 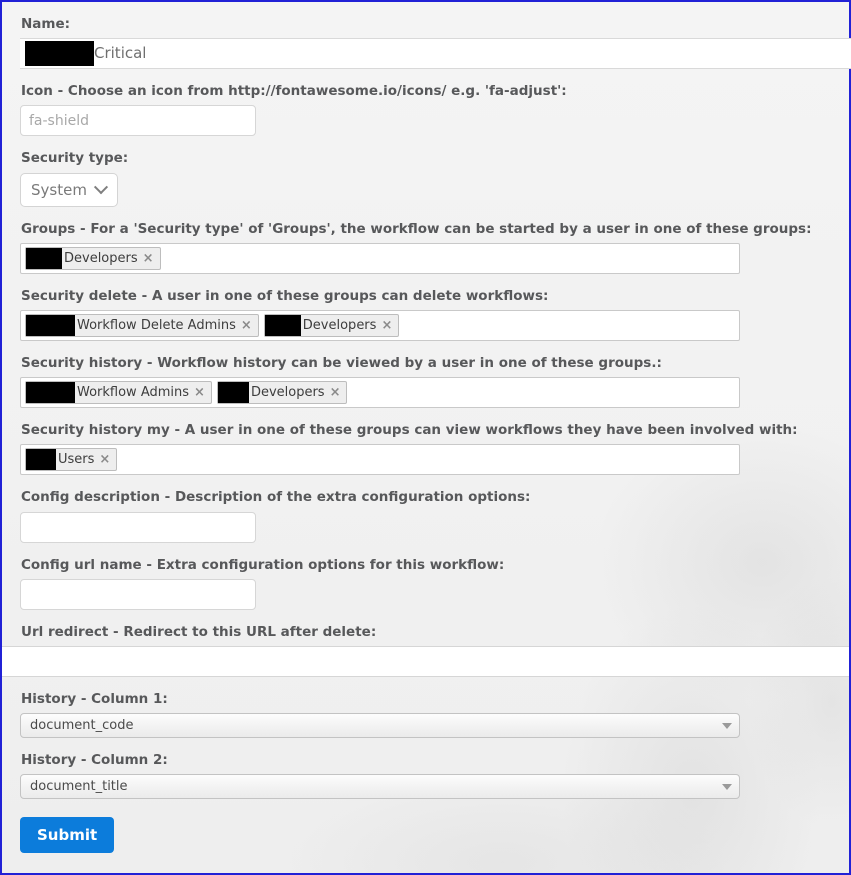 What do you see at coordinates (82, 726) in the screenshot?
I see `history-column-1-value: document_code` at bounding box center [82, 726].